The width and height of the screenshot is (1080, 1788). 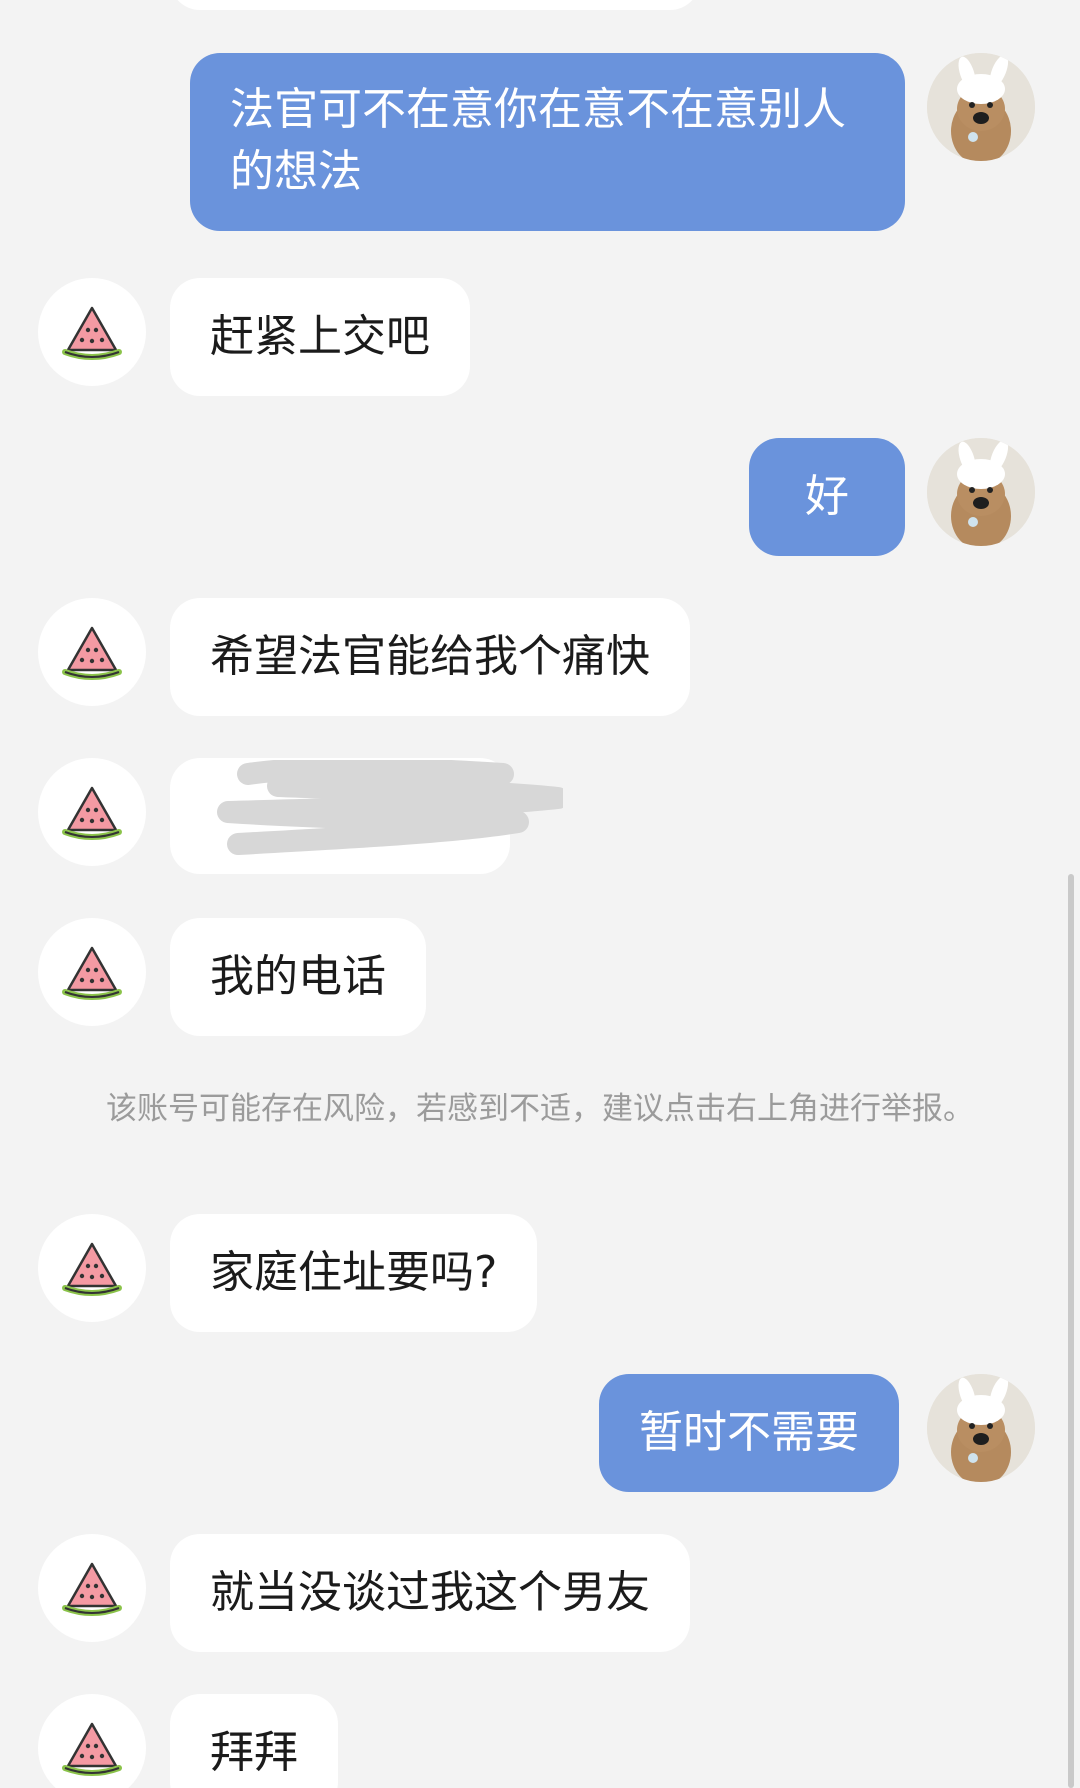 I want to click on message-text: 就当没谈过我这个男友, so click(x=430, y=1592).